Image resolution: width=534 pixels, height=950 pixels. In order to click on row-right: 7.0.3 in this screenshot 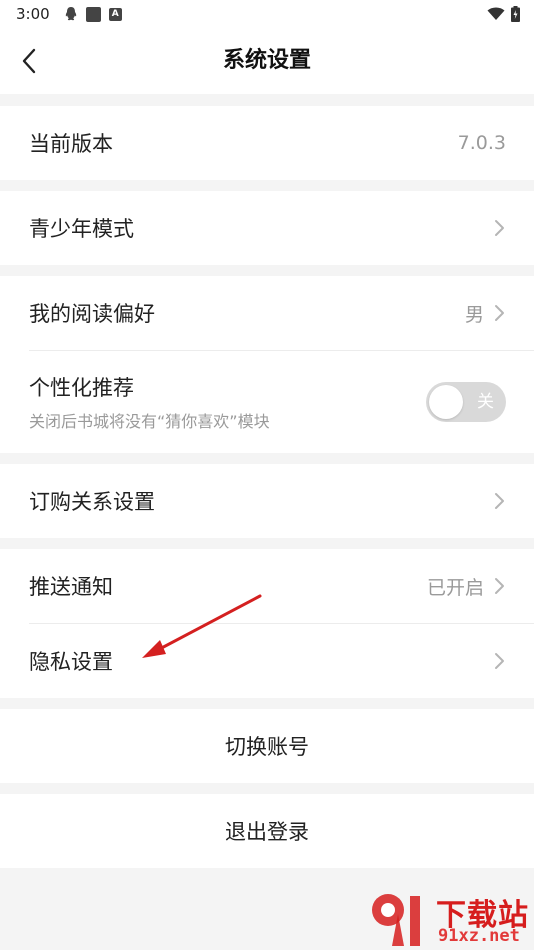, I will do `click(482, 143)`.